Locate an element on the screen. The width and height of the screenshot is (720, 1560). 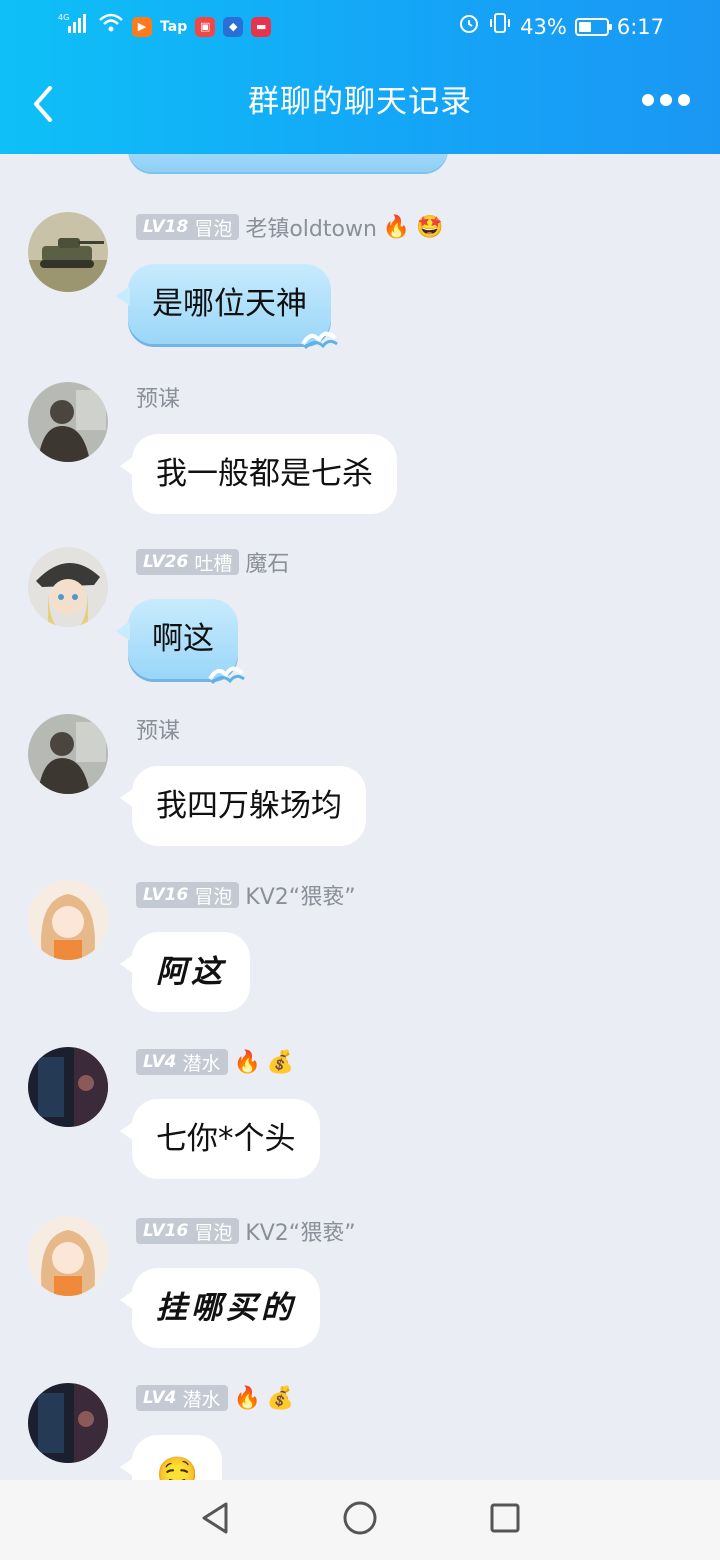
nav-back-button is located at coordinates (215, 1520).